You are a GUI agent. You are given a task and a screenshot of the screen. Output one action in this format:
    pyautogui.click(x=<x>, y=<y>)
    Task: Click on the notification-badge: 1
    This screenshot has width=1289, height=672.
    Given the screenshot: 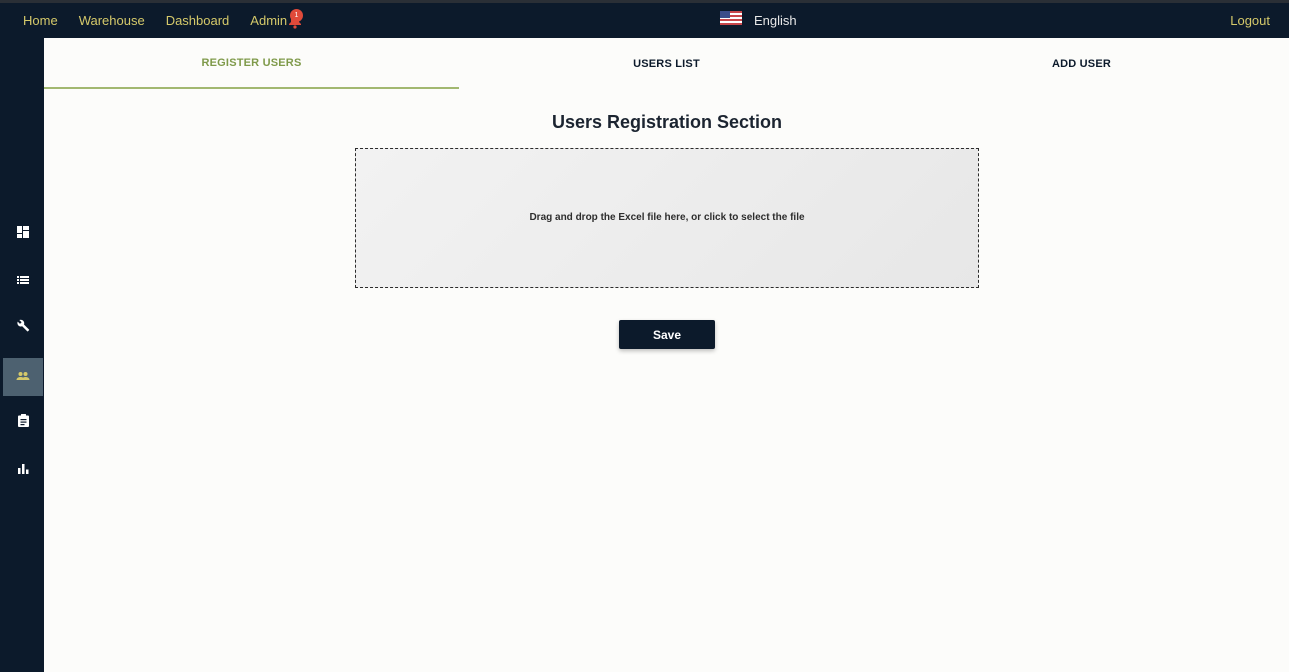 What is the action you would take?
    pyautogui.click(x=296, y=15)
    